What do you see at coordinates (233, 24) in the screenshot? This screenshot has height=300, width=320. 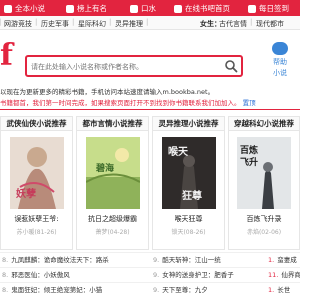 I see `nav-ancient-romance: 古代言情` at bounding box center [233, 24].